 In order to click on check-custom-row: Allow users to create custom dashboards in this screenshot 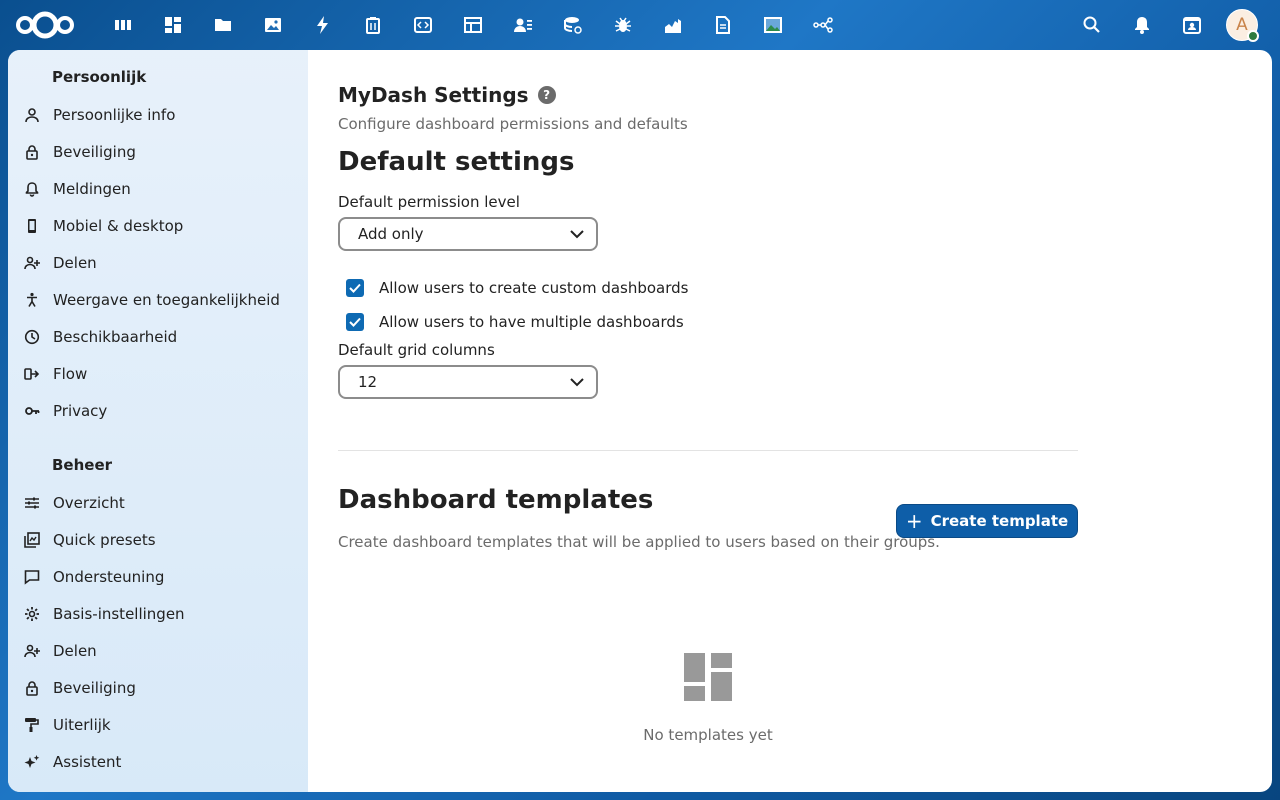, I will do `click(805, 288)`.